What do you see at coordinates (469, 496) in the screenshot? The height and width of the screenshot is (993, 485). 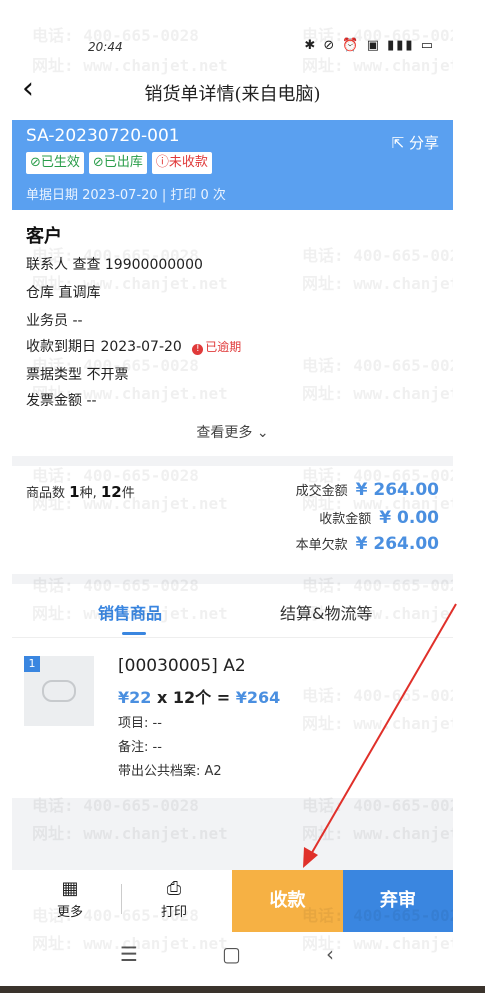 I see `right-margin` at bounding box center [469, 496].